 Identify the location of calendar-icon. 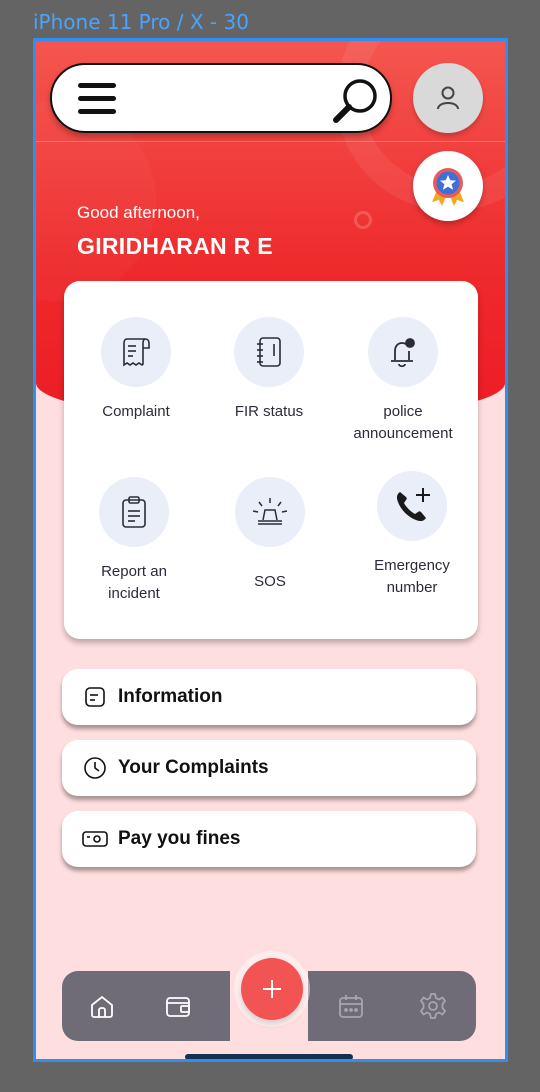
(351, 1006).